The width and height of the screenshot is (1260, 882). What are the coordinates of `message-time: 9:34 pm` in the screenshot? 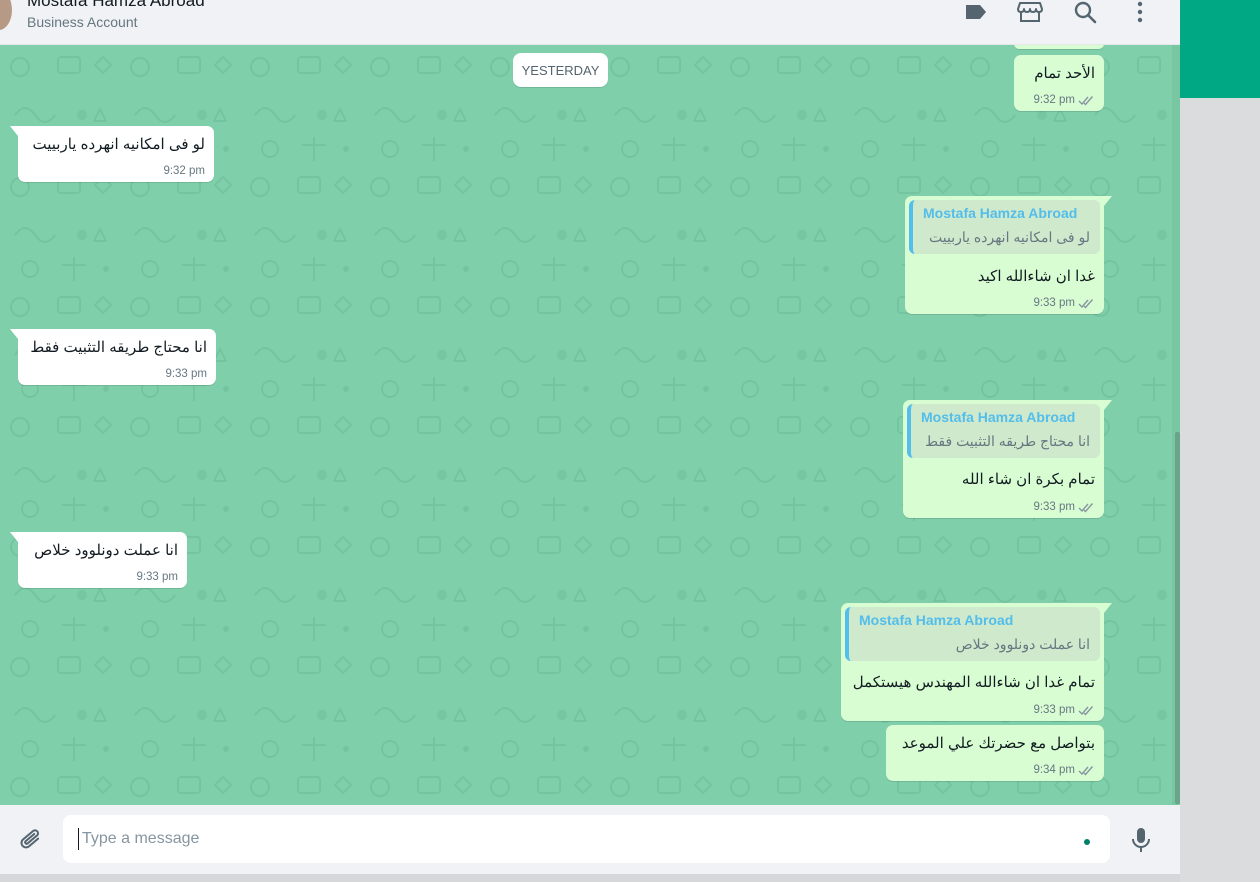 It's located at (1064, 770).